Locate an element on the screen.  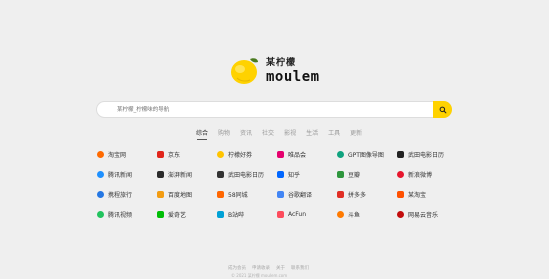
site-label: 京东 is located at coordinates (174, 155).